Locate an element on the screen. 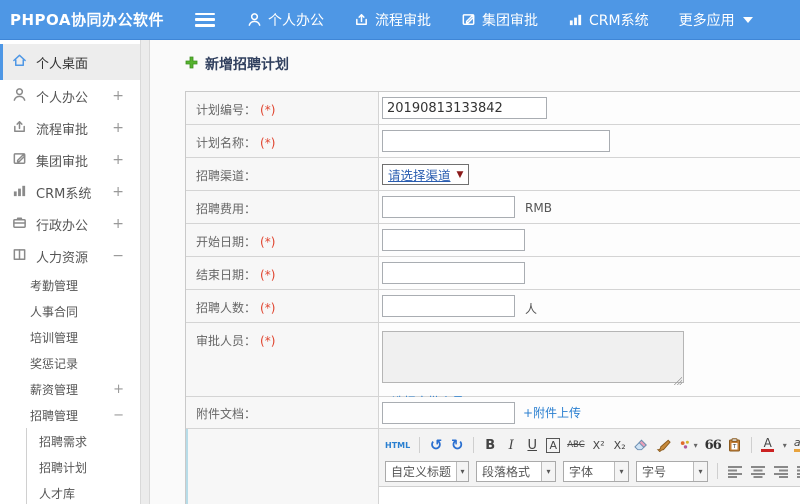 This screenshot has height=504, width=800. format-brush-button is located at coordinates (663, 445).